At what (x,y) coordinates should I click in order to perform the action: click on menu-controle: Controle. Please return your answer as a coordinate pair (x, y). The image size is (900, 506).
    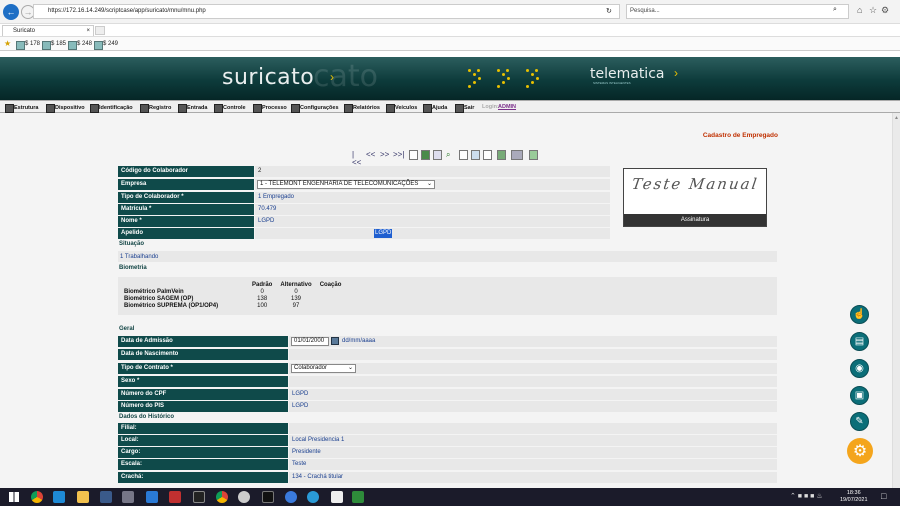
    Looking at the image, I should click on (230, 108).